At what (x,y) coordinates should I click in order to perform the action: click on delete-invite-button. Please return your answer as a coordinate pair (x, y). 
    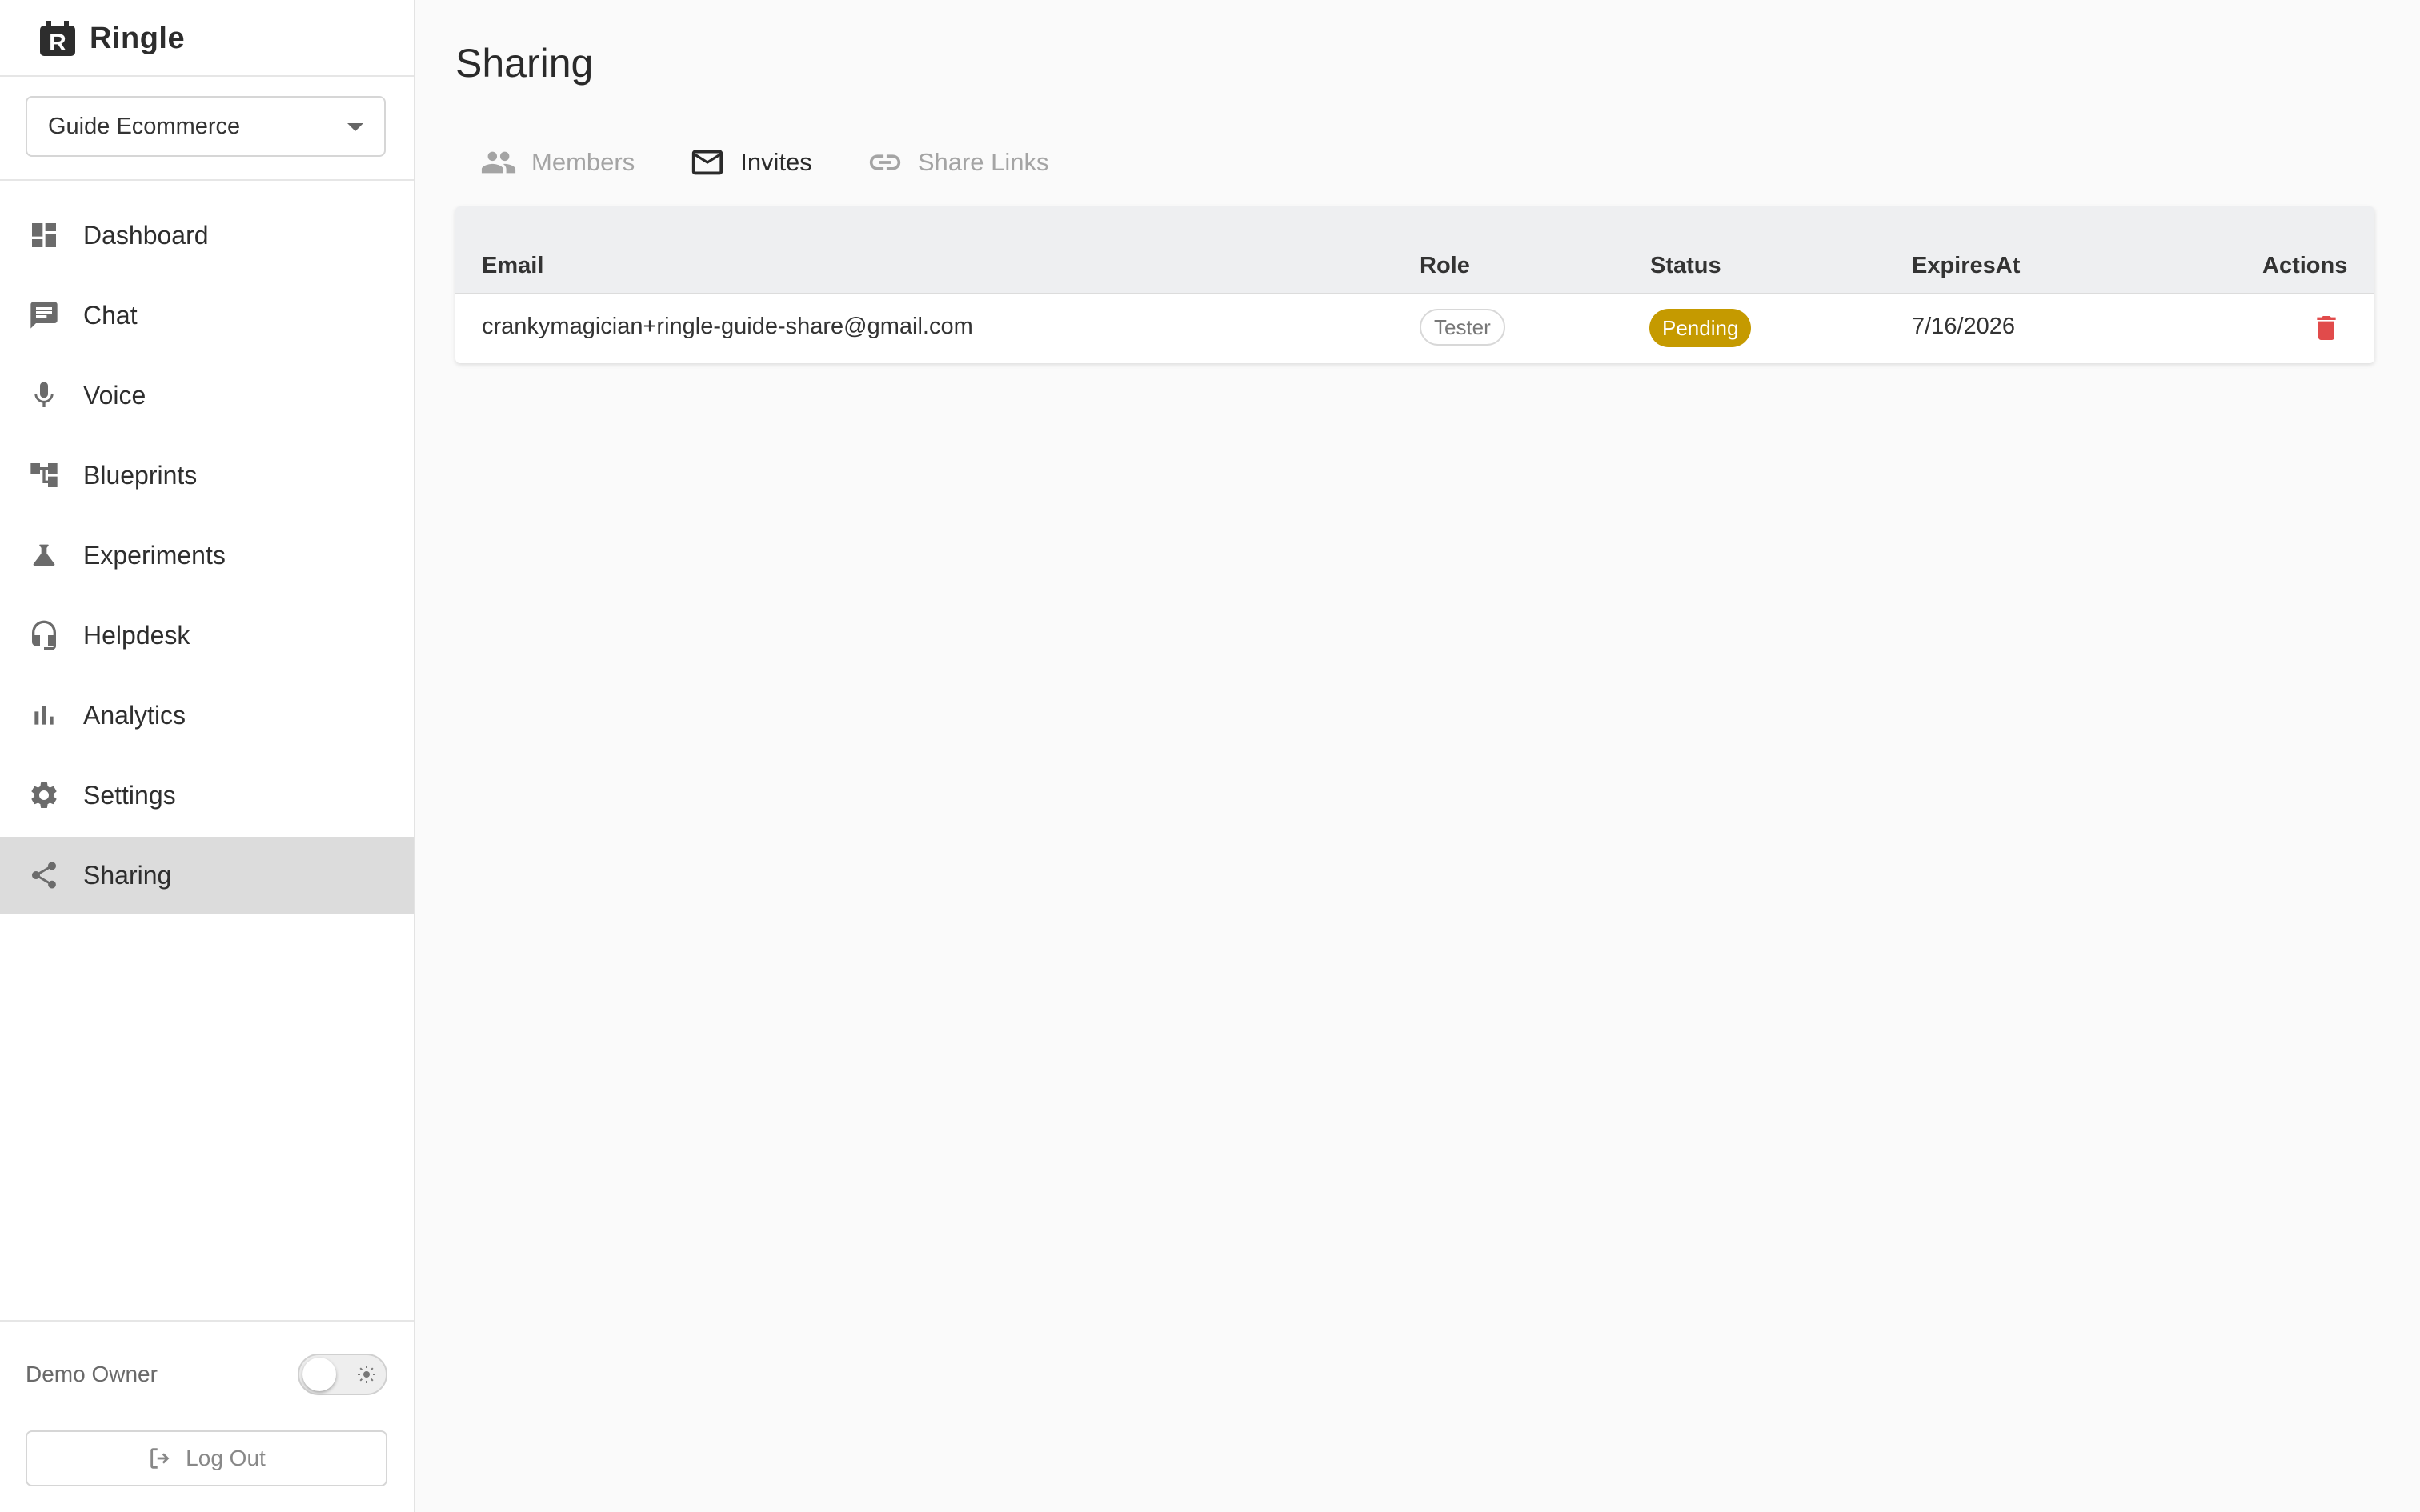
    Looking at the image, I should click on (2326, 328).